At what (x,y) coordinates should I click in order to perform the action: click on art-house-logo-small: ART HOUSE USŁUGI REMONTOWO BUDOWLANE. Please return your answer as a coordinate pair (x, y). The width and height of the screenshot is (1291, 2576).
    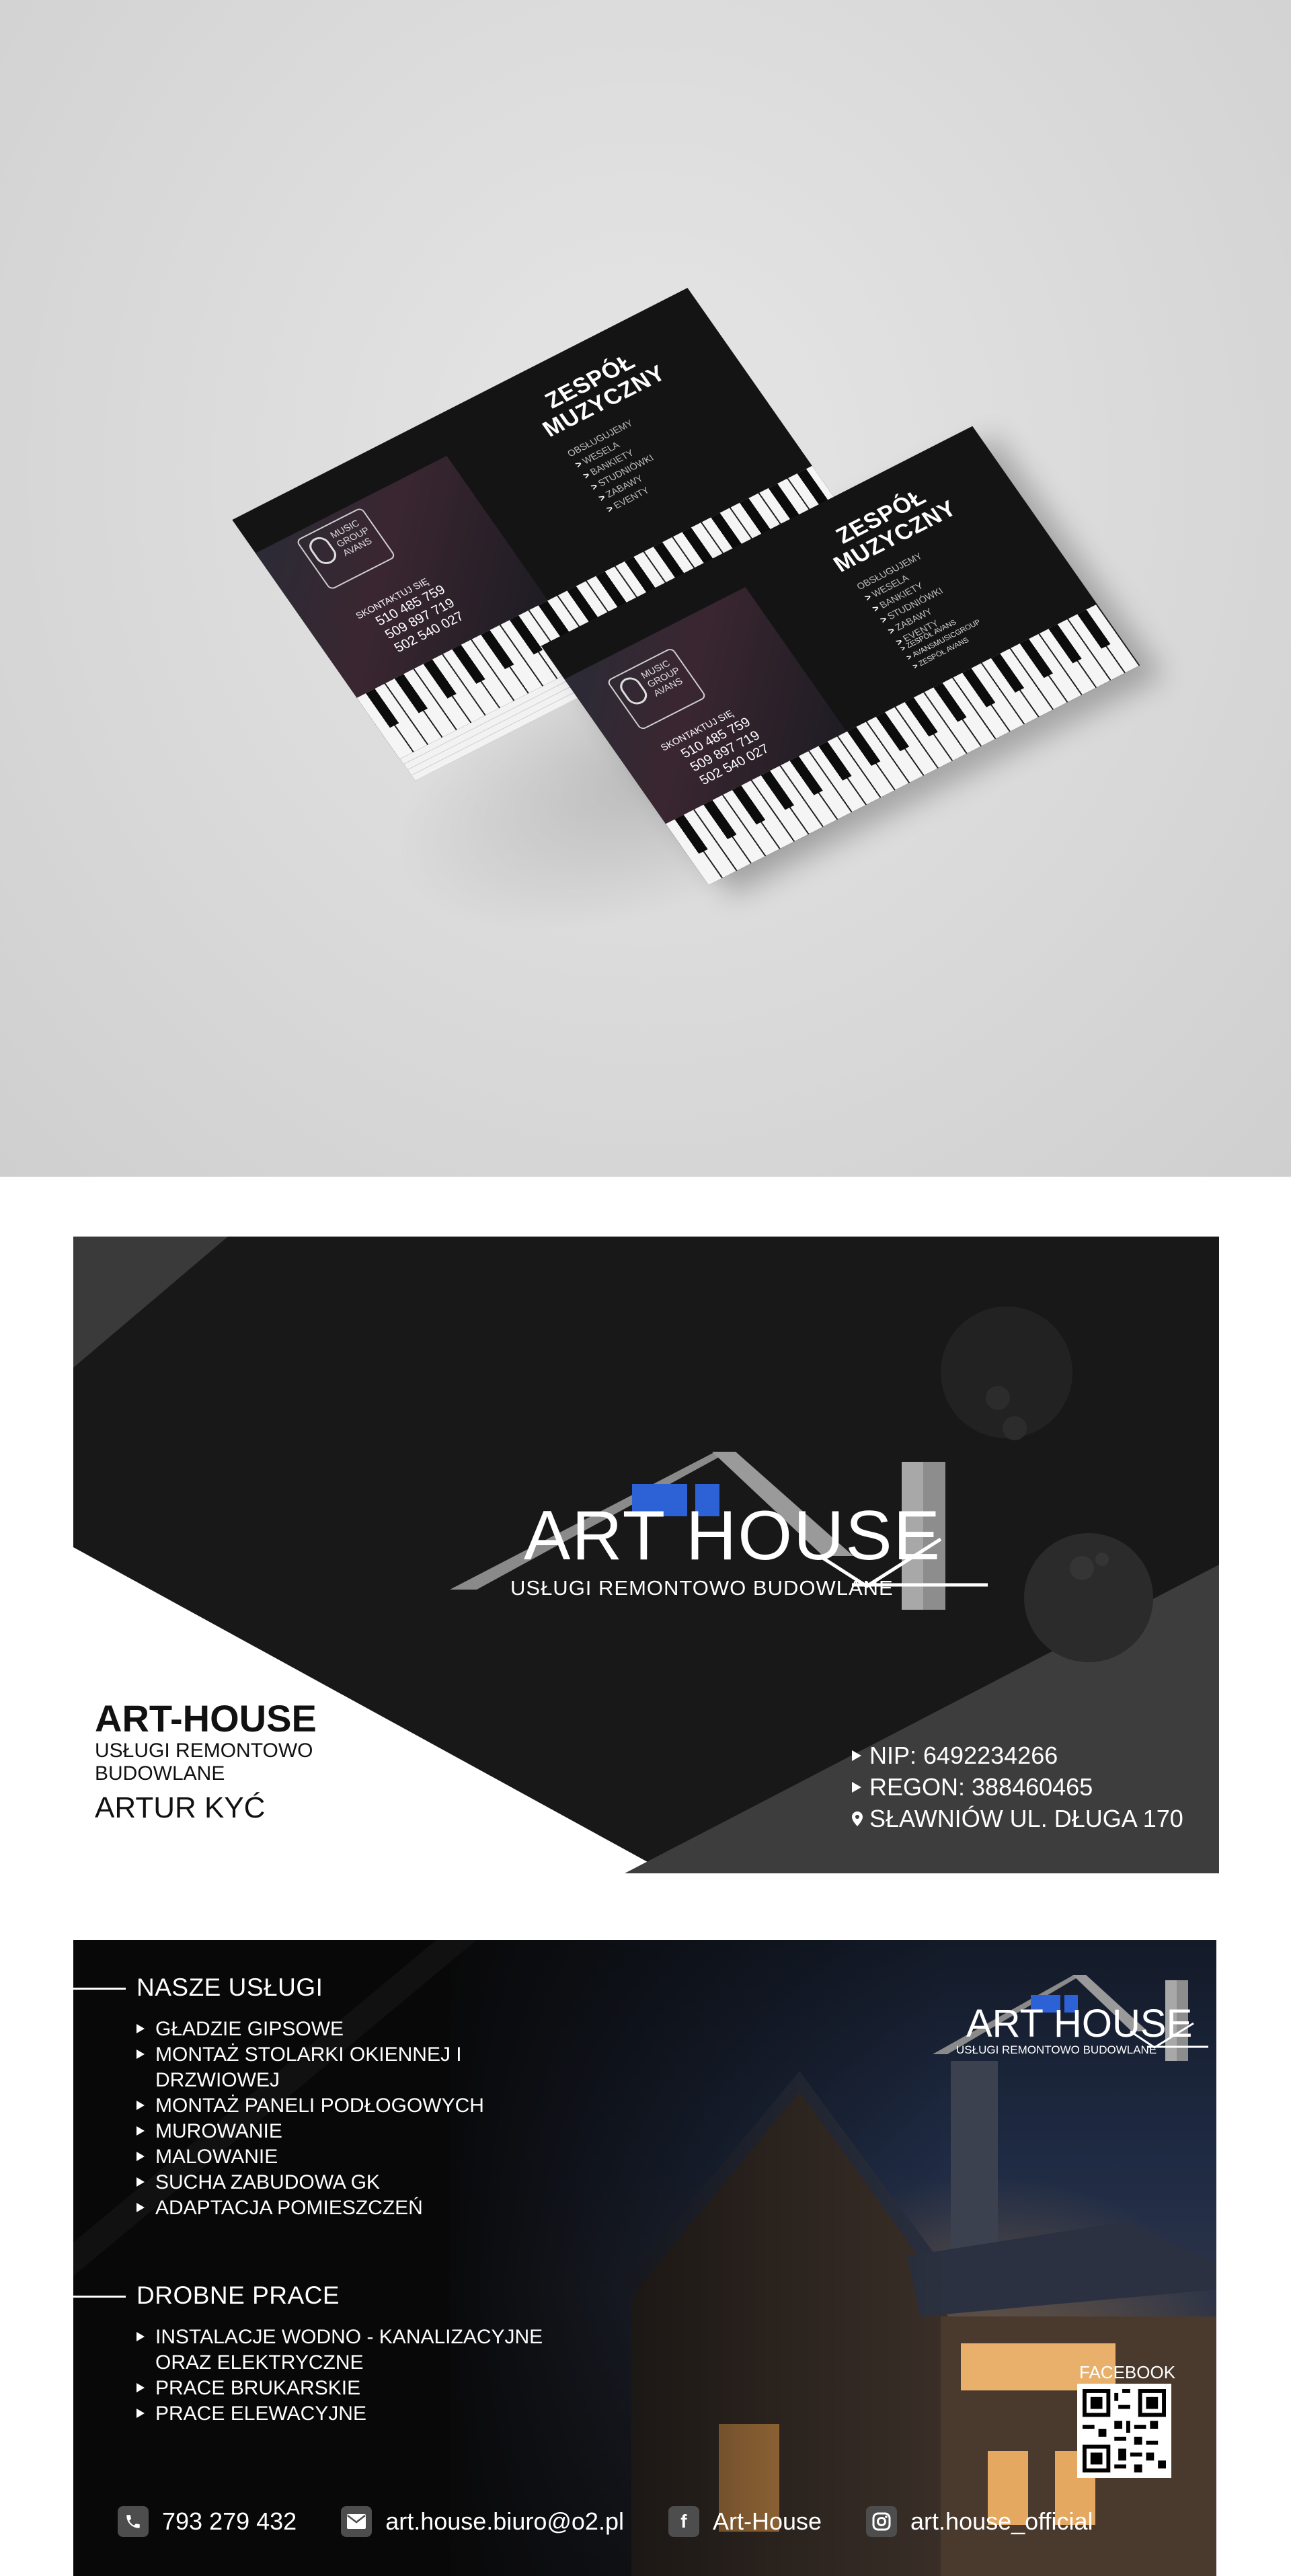
    Looking at the image, I should click on (1067, 2019).